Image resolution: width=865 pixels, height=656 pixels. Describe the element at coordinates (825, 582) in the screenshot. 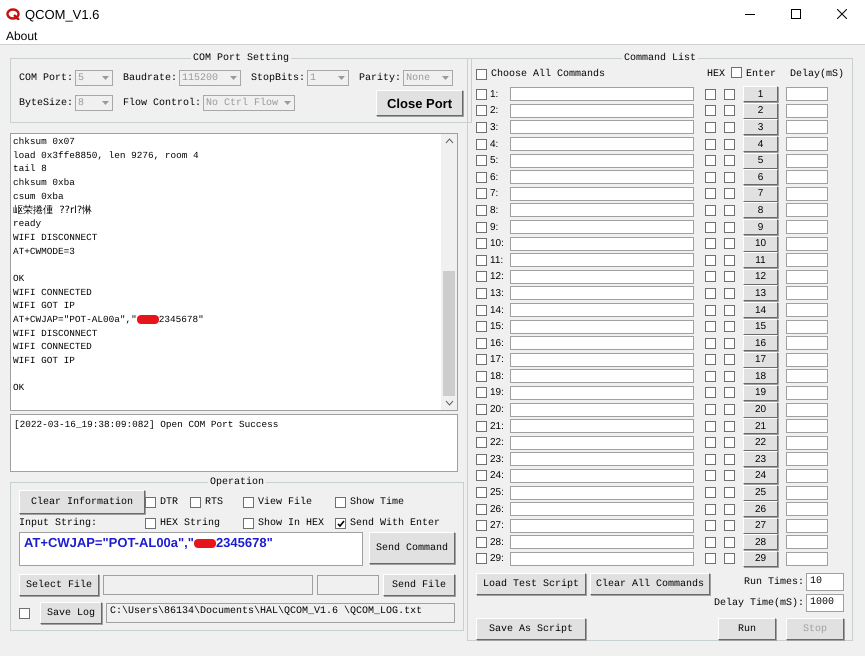

I see `run-times-field: 10` at that location.